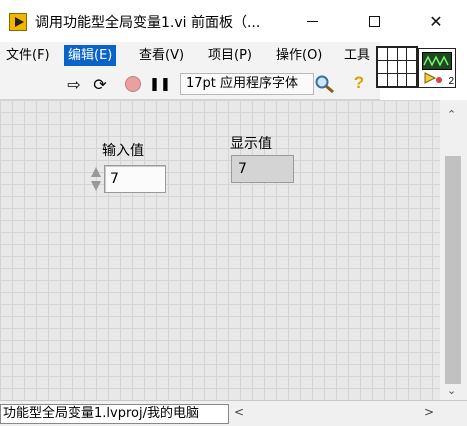 This screenshot has height=426, width=467. What do you see at coordinates (161, 55) in the screenshot?
I see `menu-view: 查看(V)` at bounding box center [161, 55].